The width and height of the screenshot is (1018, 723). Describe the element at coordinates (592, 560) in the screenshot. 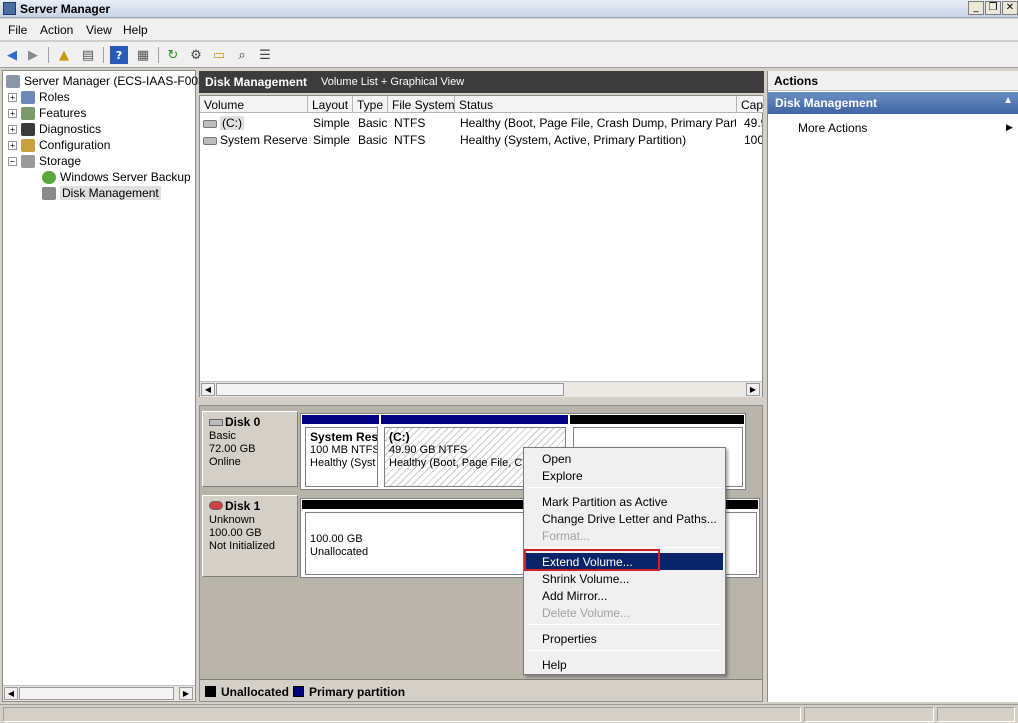

I see `highlight-box` at that location.